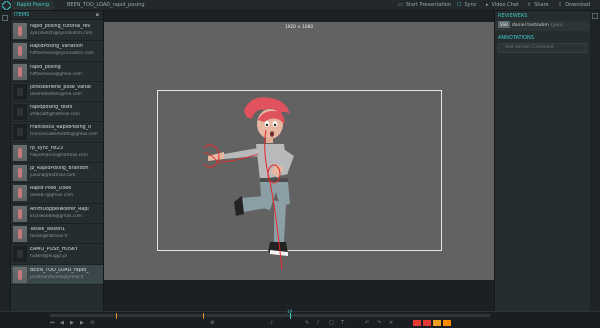 This screenshot has width=600, height=328. Describe the element at coordinates (270, 314) in the screenshot. I see `timeline-track: 19` at that location.